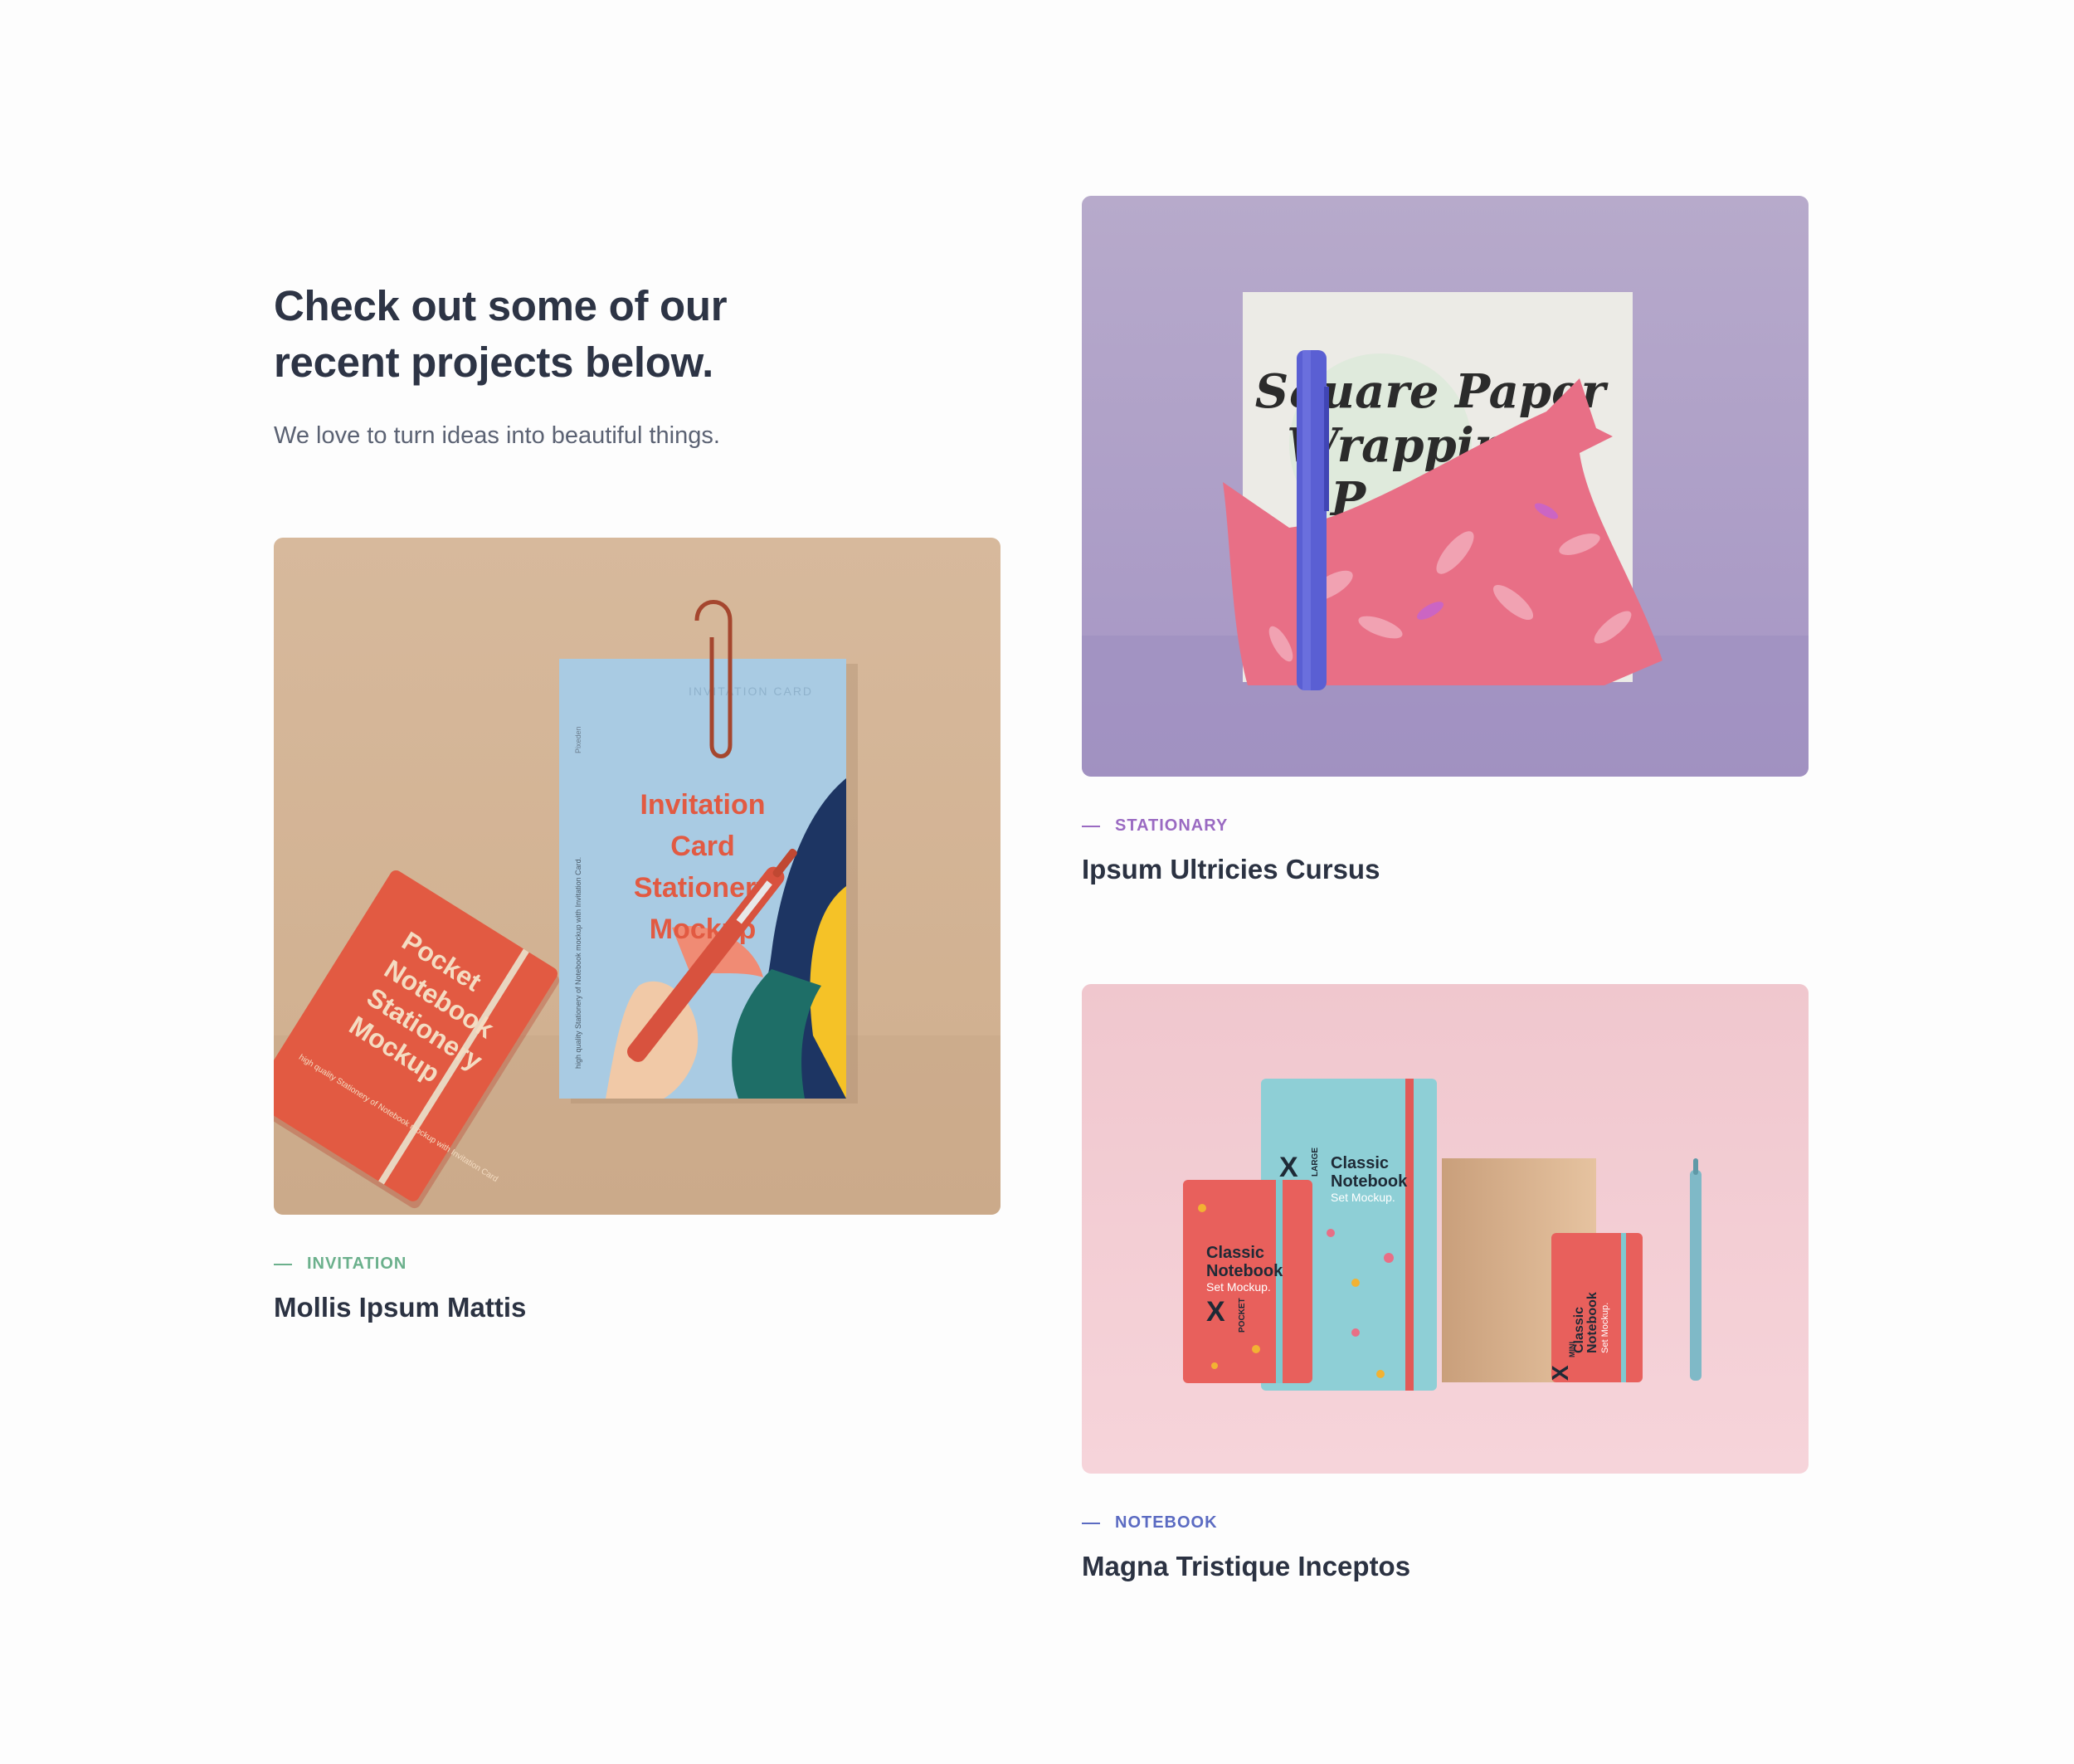 This screenshot has height=1764, width=2074. I want to click on card-header: INVITATION CARD, so click(751, 691).